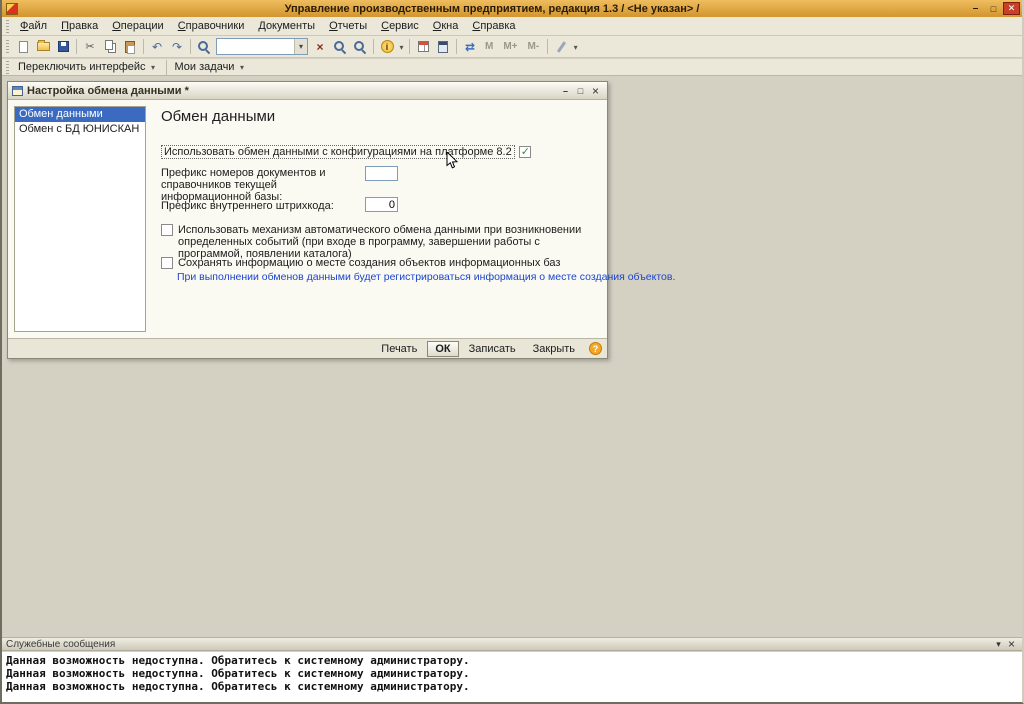 This screenshot has height=704, width=1024. Describe the element at coordinates (443, 348) in the screenshot. I see `ok-button: ОК` at that location.